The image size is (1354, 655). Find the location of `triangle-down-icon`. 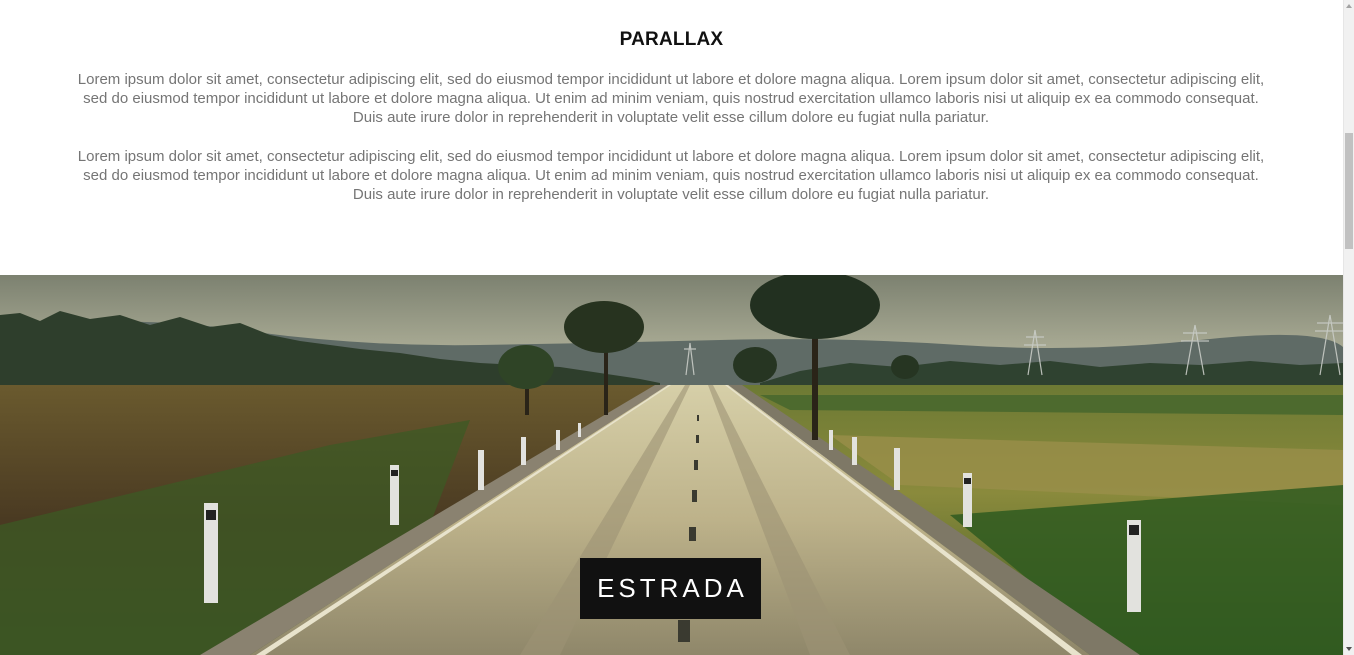

triangle-down-icon is located at coordinates (1349, 649).